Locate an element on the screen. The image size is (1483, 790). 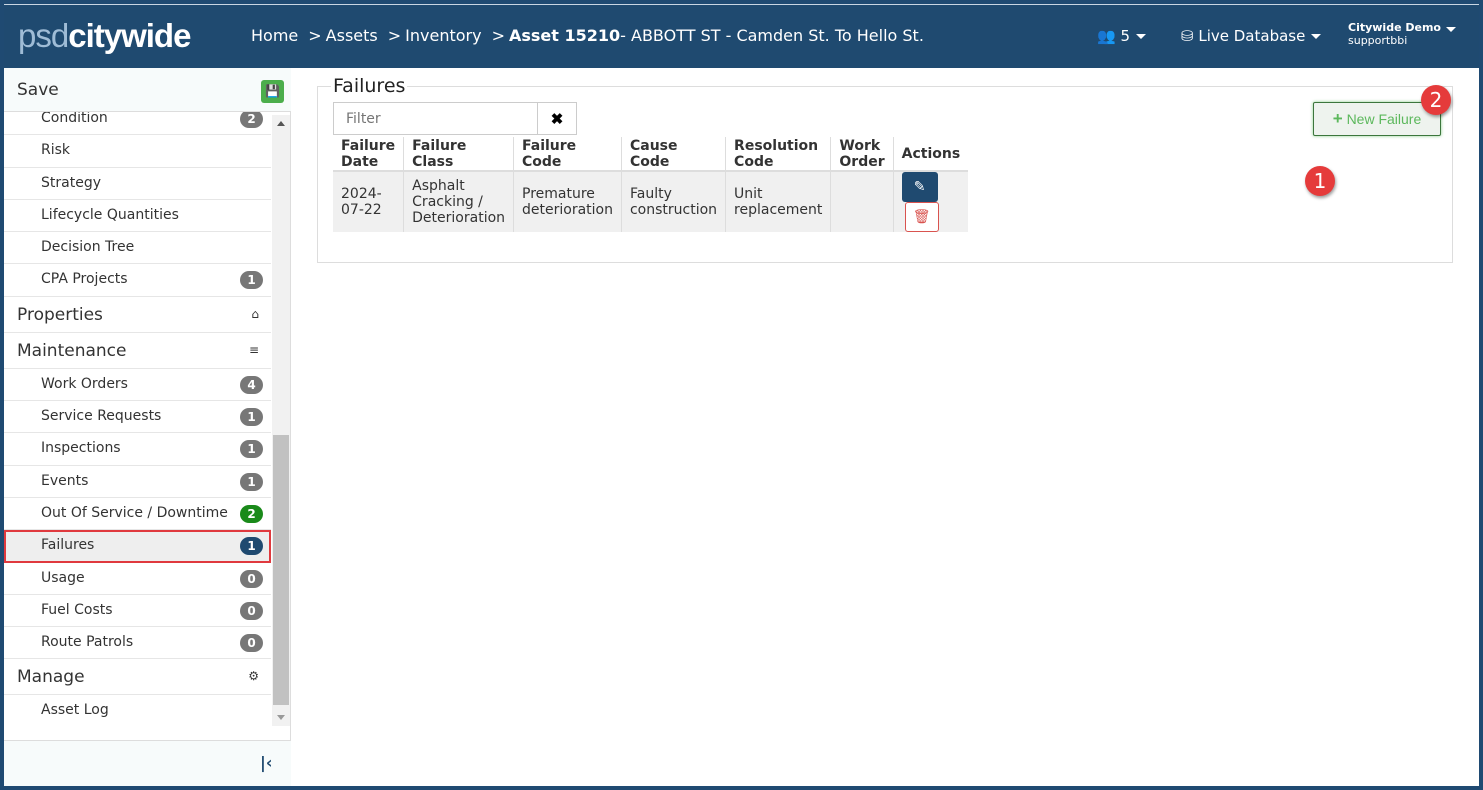
clear-filter-button: ✖ is located at coordinates (557, 118).